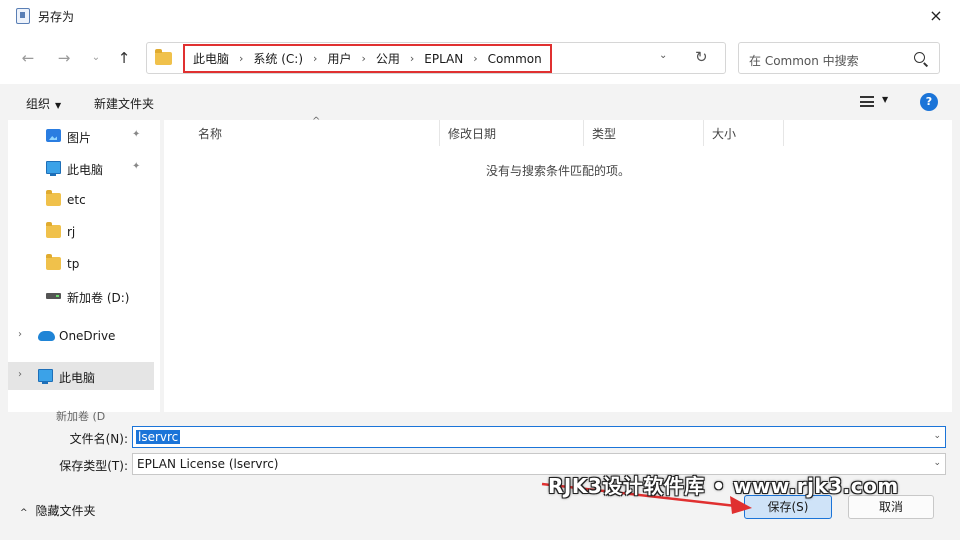  I want to click on breadcrumb-system-c: 系统 (C:), so click(278, 58).